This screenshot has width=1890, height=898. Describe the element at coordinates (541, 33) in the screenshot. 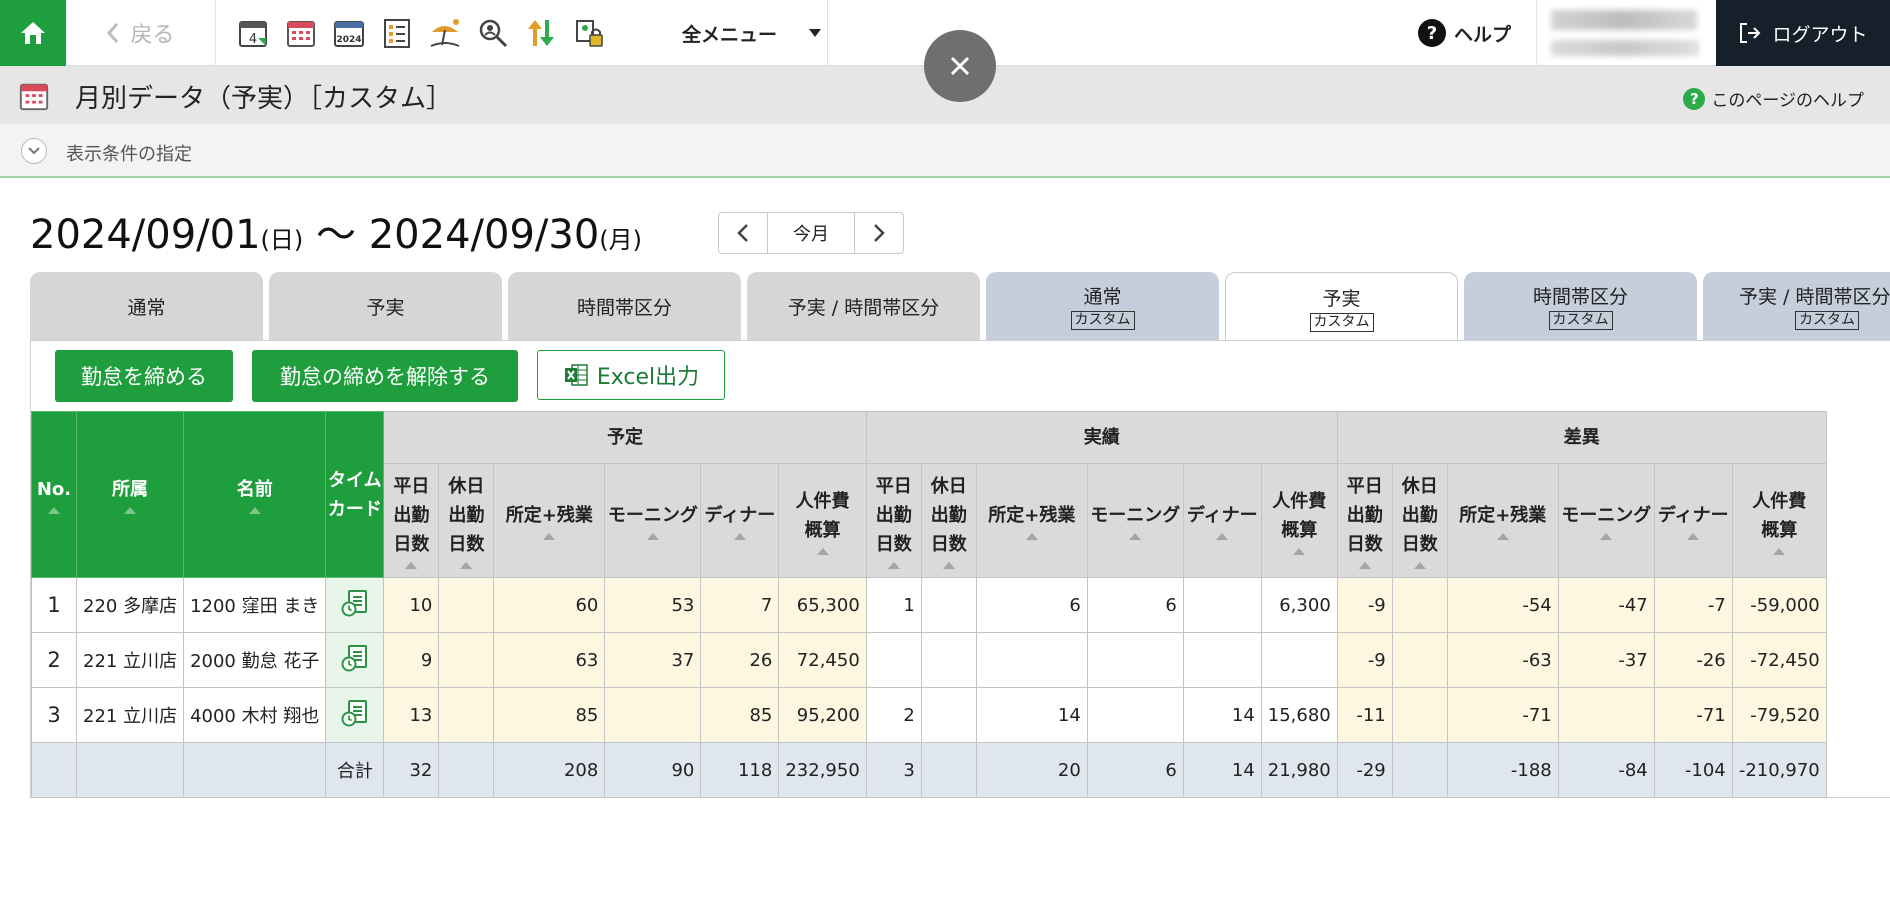

I see `sort-arrows-icon` at that location.